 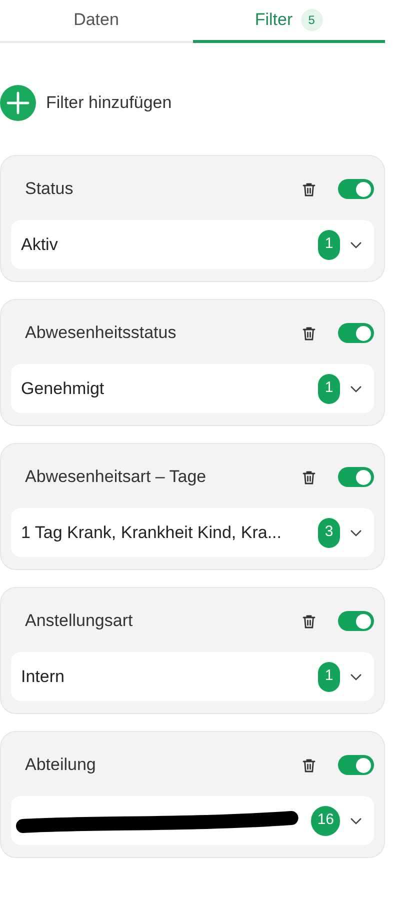 I want to click on filter-title: Abwesenheitsart – Tage, so click(x=116, y=477).